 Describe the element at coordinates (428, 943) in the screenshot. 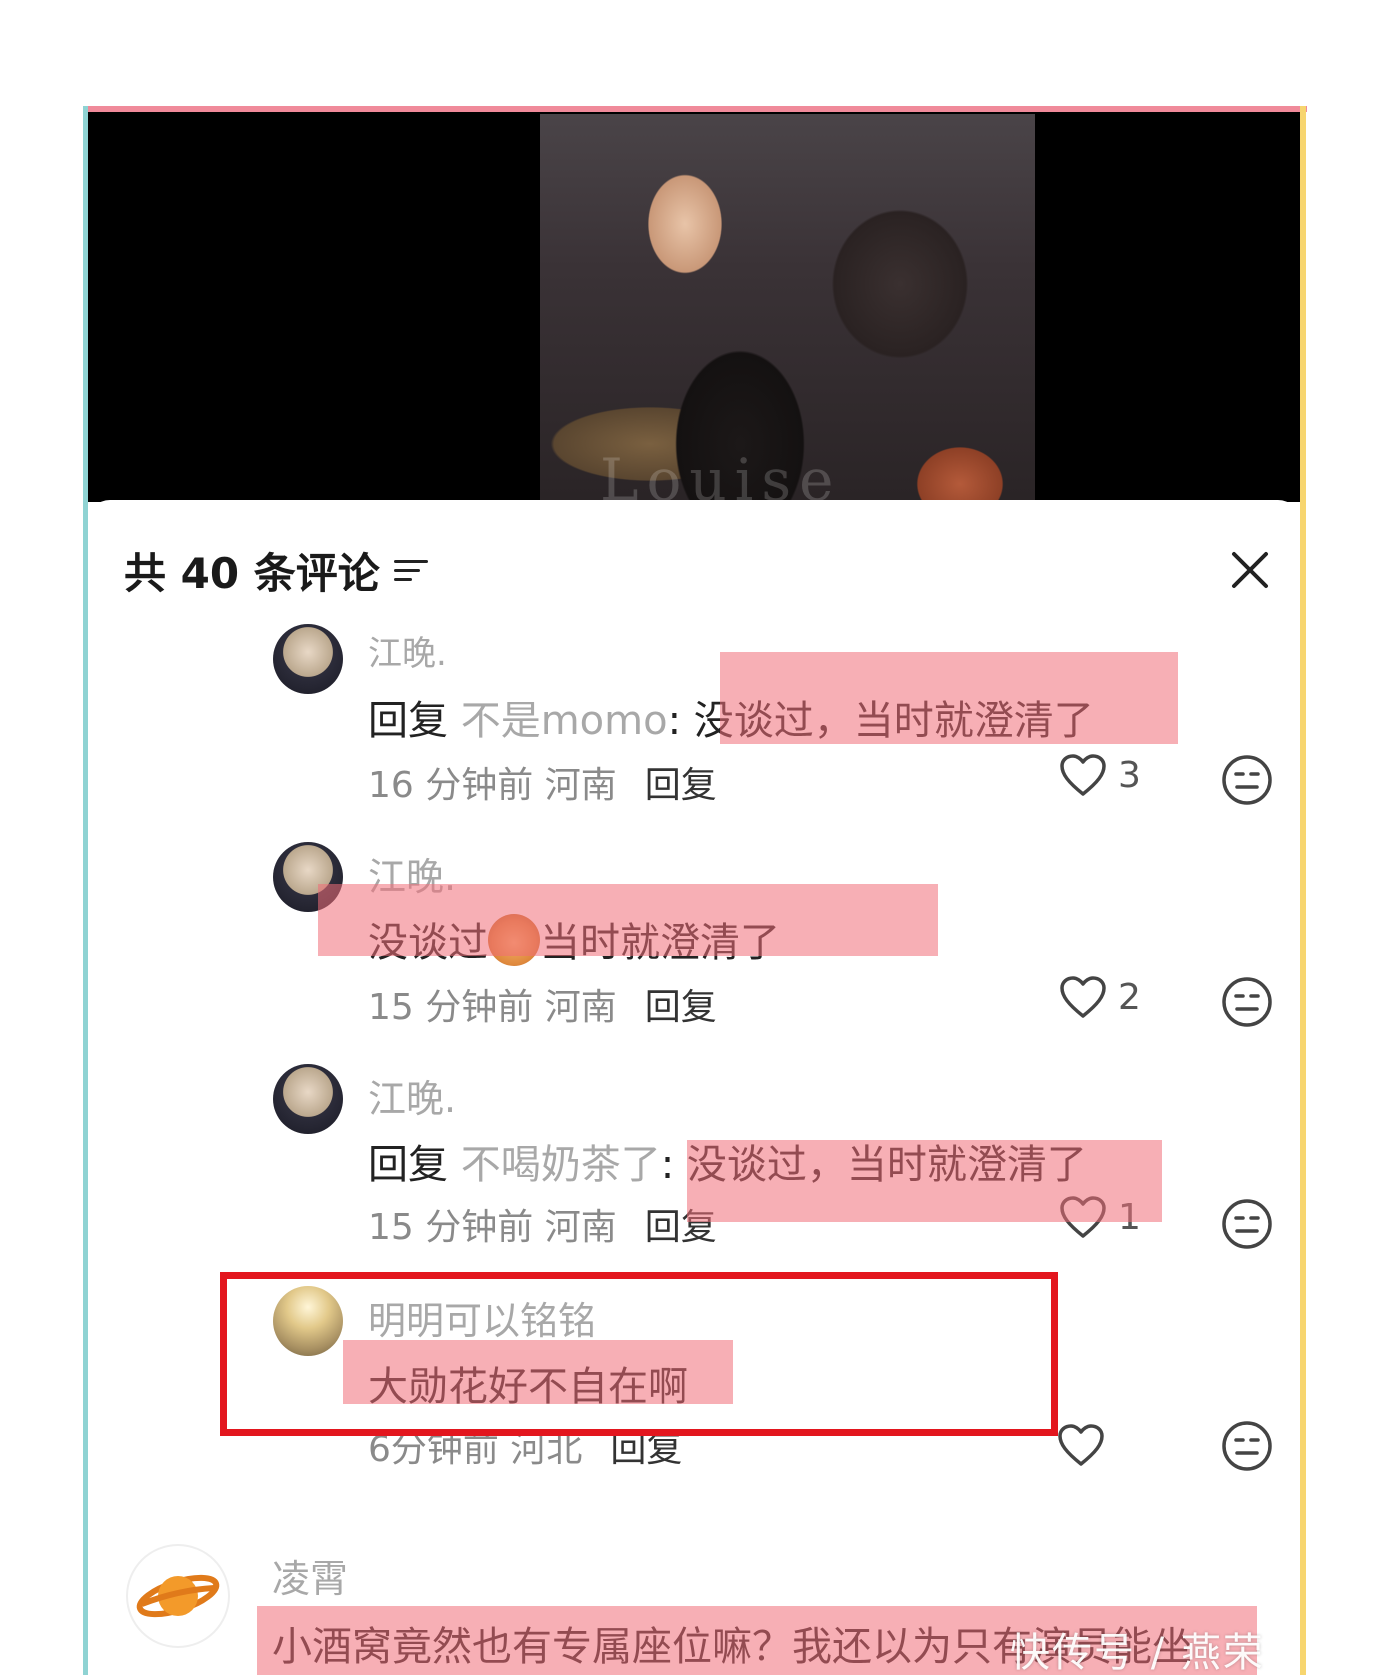

I see `comment-body-start: 没谈过` at that location.